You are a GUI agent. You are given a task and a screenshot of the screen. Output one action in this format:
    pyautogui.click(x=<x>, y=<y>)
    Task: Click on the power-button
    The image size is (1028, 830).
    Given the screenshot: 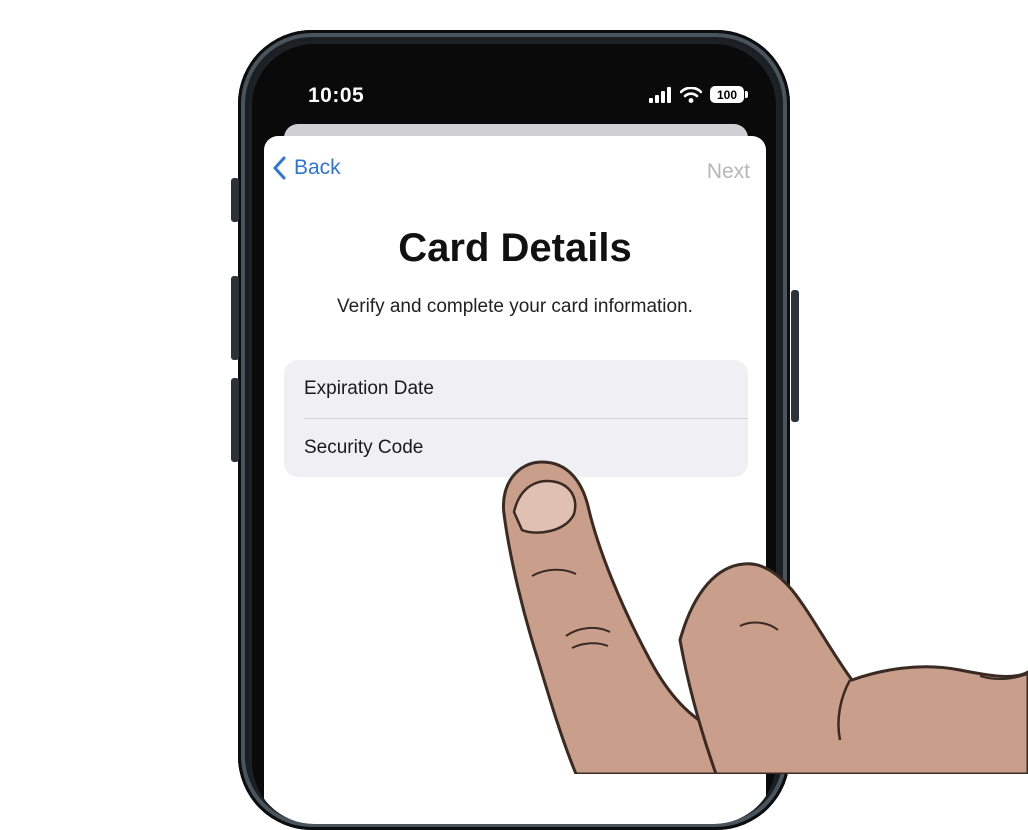 What is the action you would take?
    pyautogui.click(x=795, y=356)
    